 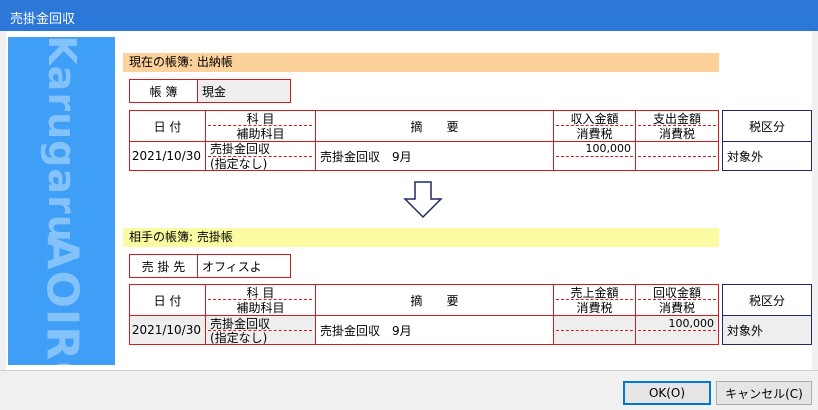 I want to click on book-label: 帳 簿, so click(x=163, y=91).